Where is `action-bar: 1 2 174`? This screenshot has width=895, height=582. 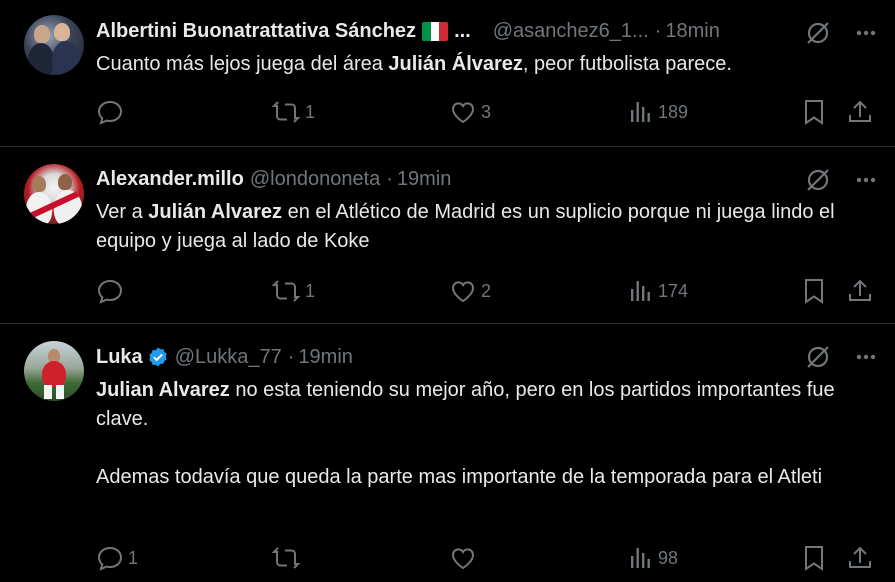 action-bar: 1 2 174 is located at coordinates (485, 291).